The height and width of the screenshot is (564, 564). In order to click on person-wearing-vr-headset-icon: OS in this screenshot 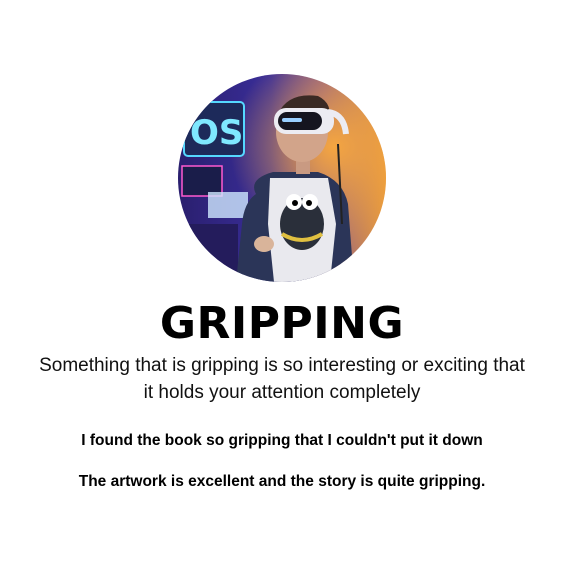, I will do `click(282, 178)`.